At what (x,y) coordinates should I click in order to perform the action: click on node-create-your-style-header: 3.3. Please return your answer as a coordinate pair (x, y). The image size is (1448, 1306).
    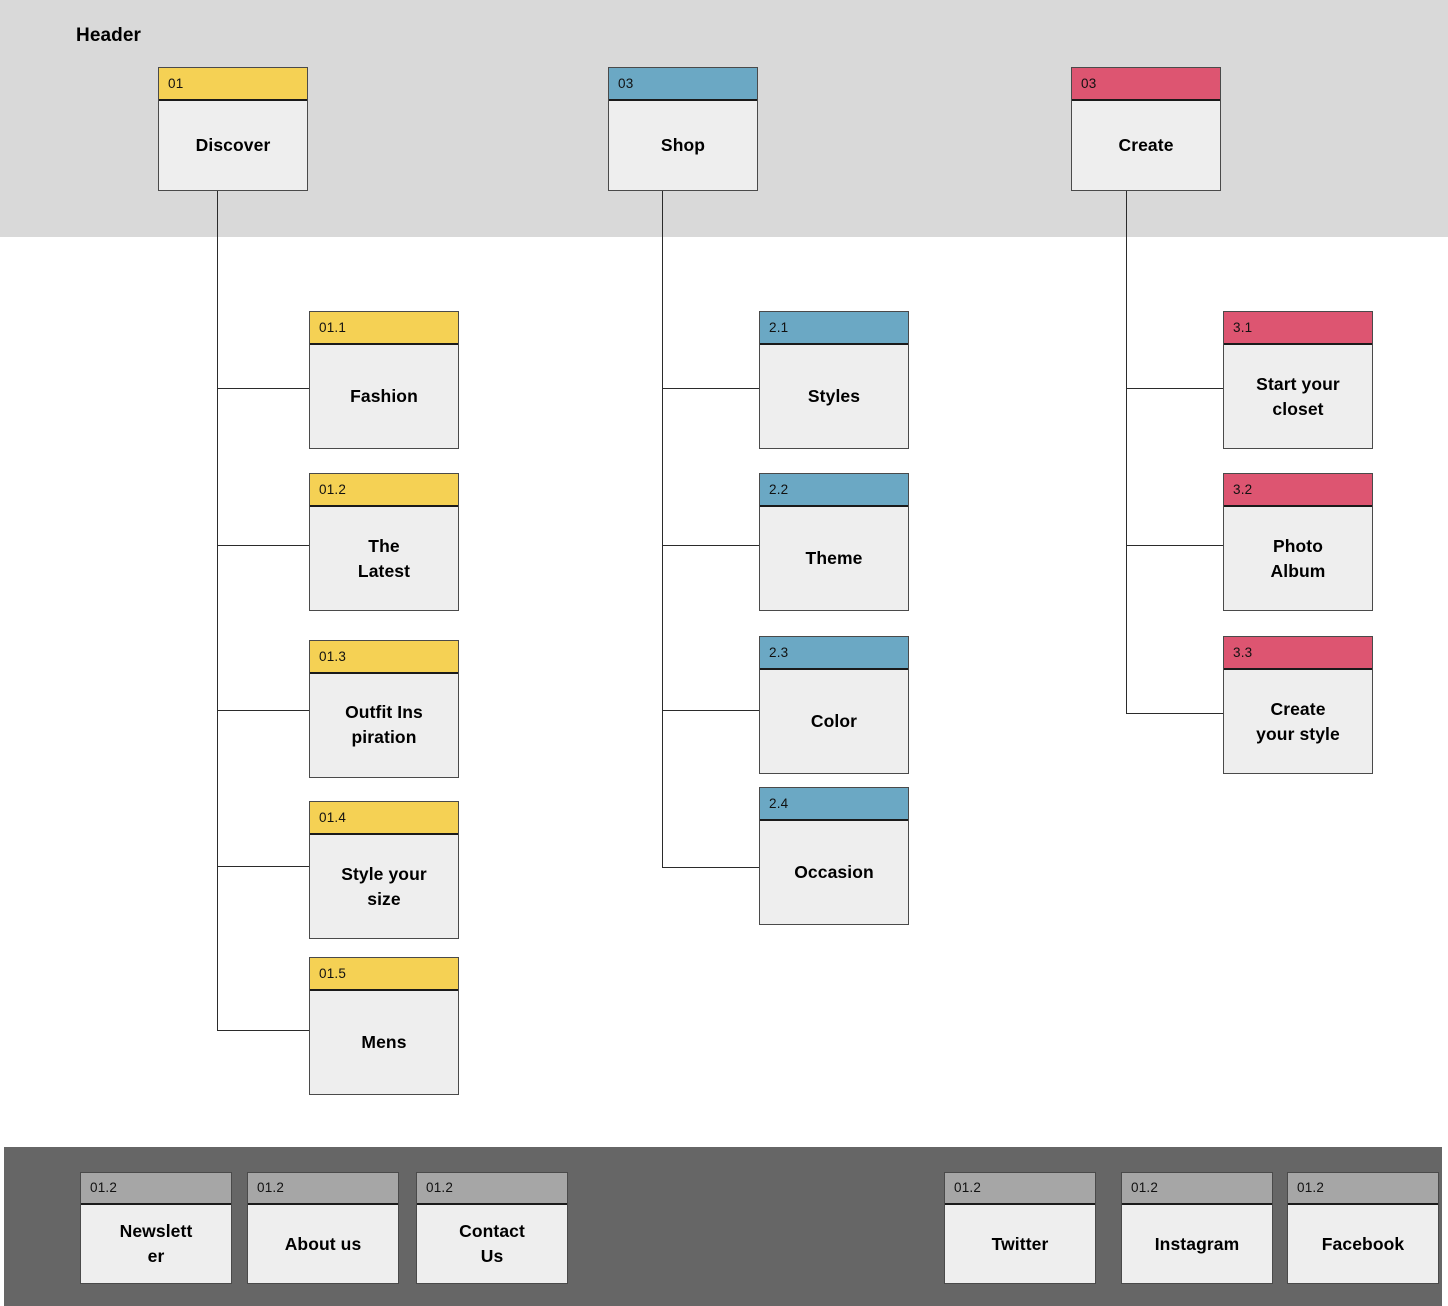
    Looking at the image, I should click on (1298, 653).